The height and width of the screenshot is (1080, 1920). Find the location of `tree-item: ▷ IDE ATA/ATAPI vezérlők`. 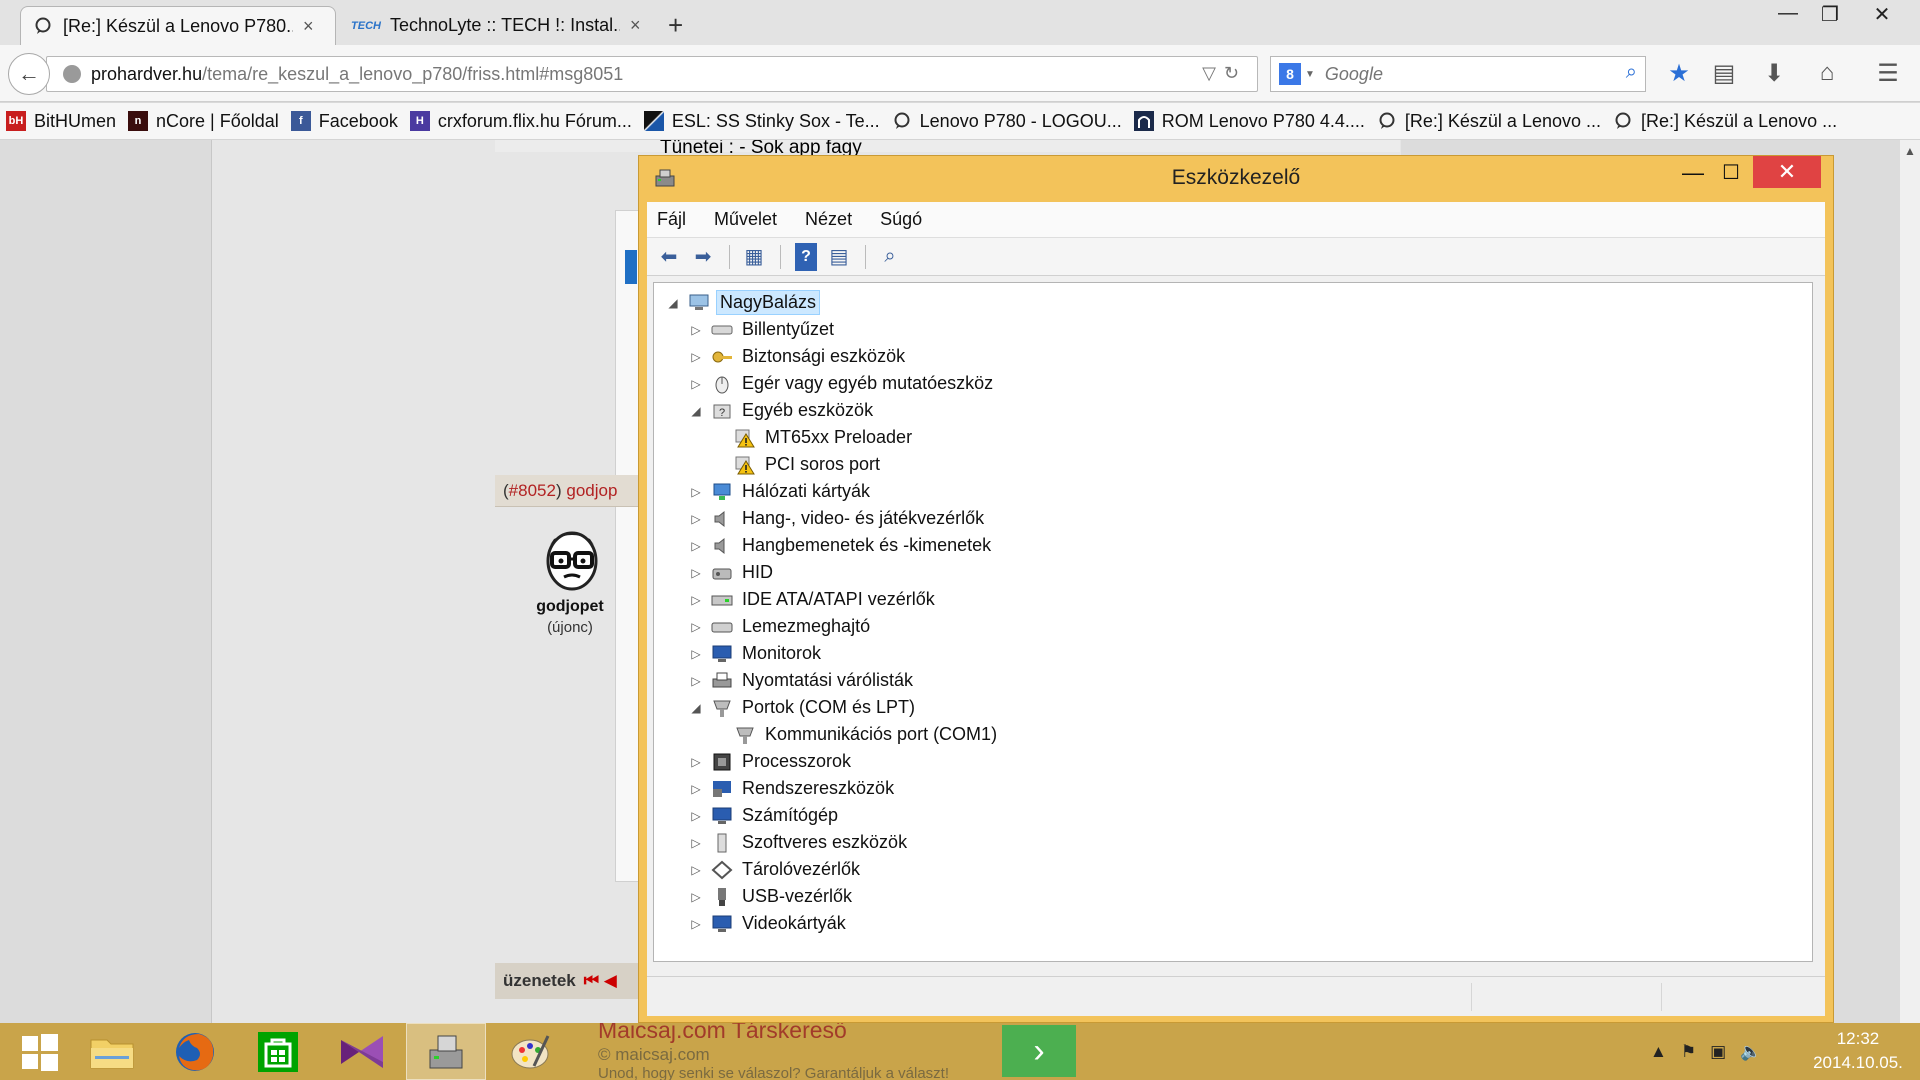

tree-item: ▷ IDE ATA/ATAPI vezérlők is located at coordinates (1233, 599).